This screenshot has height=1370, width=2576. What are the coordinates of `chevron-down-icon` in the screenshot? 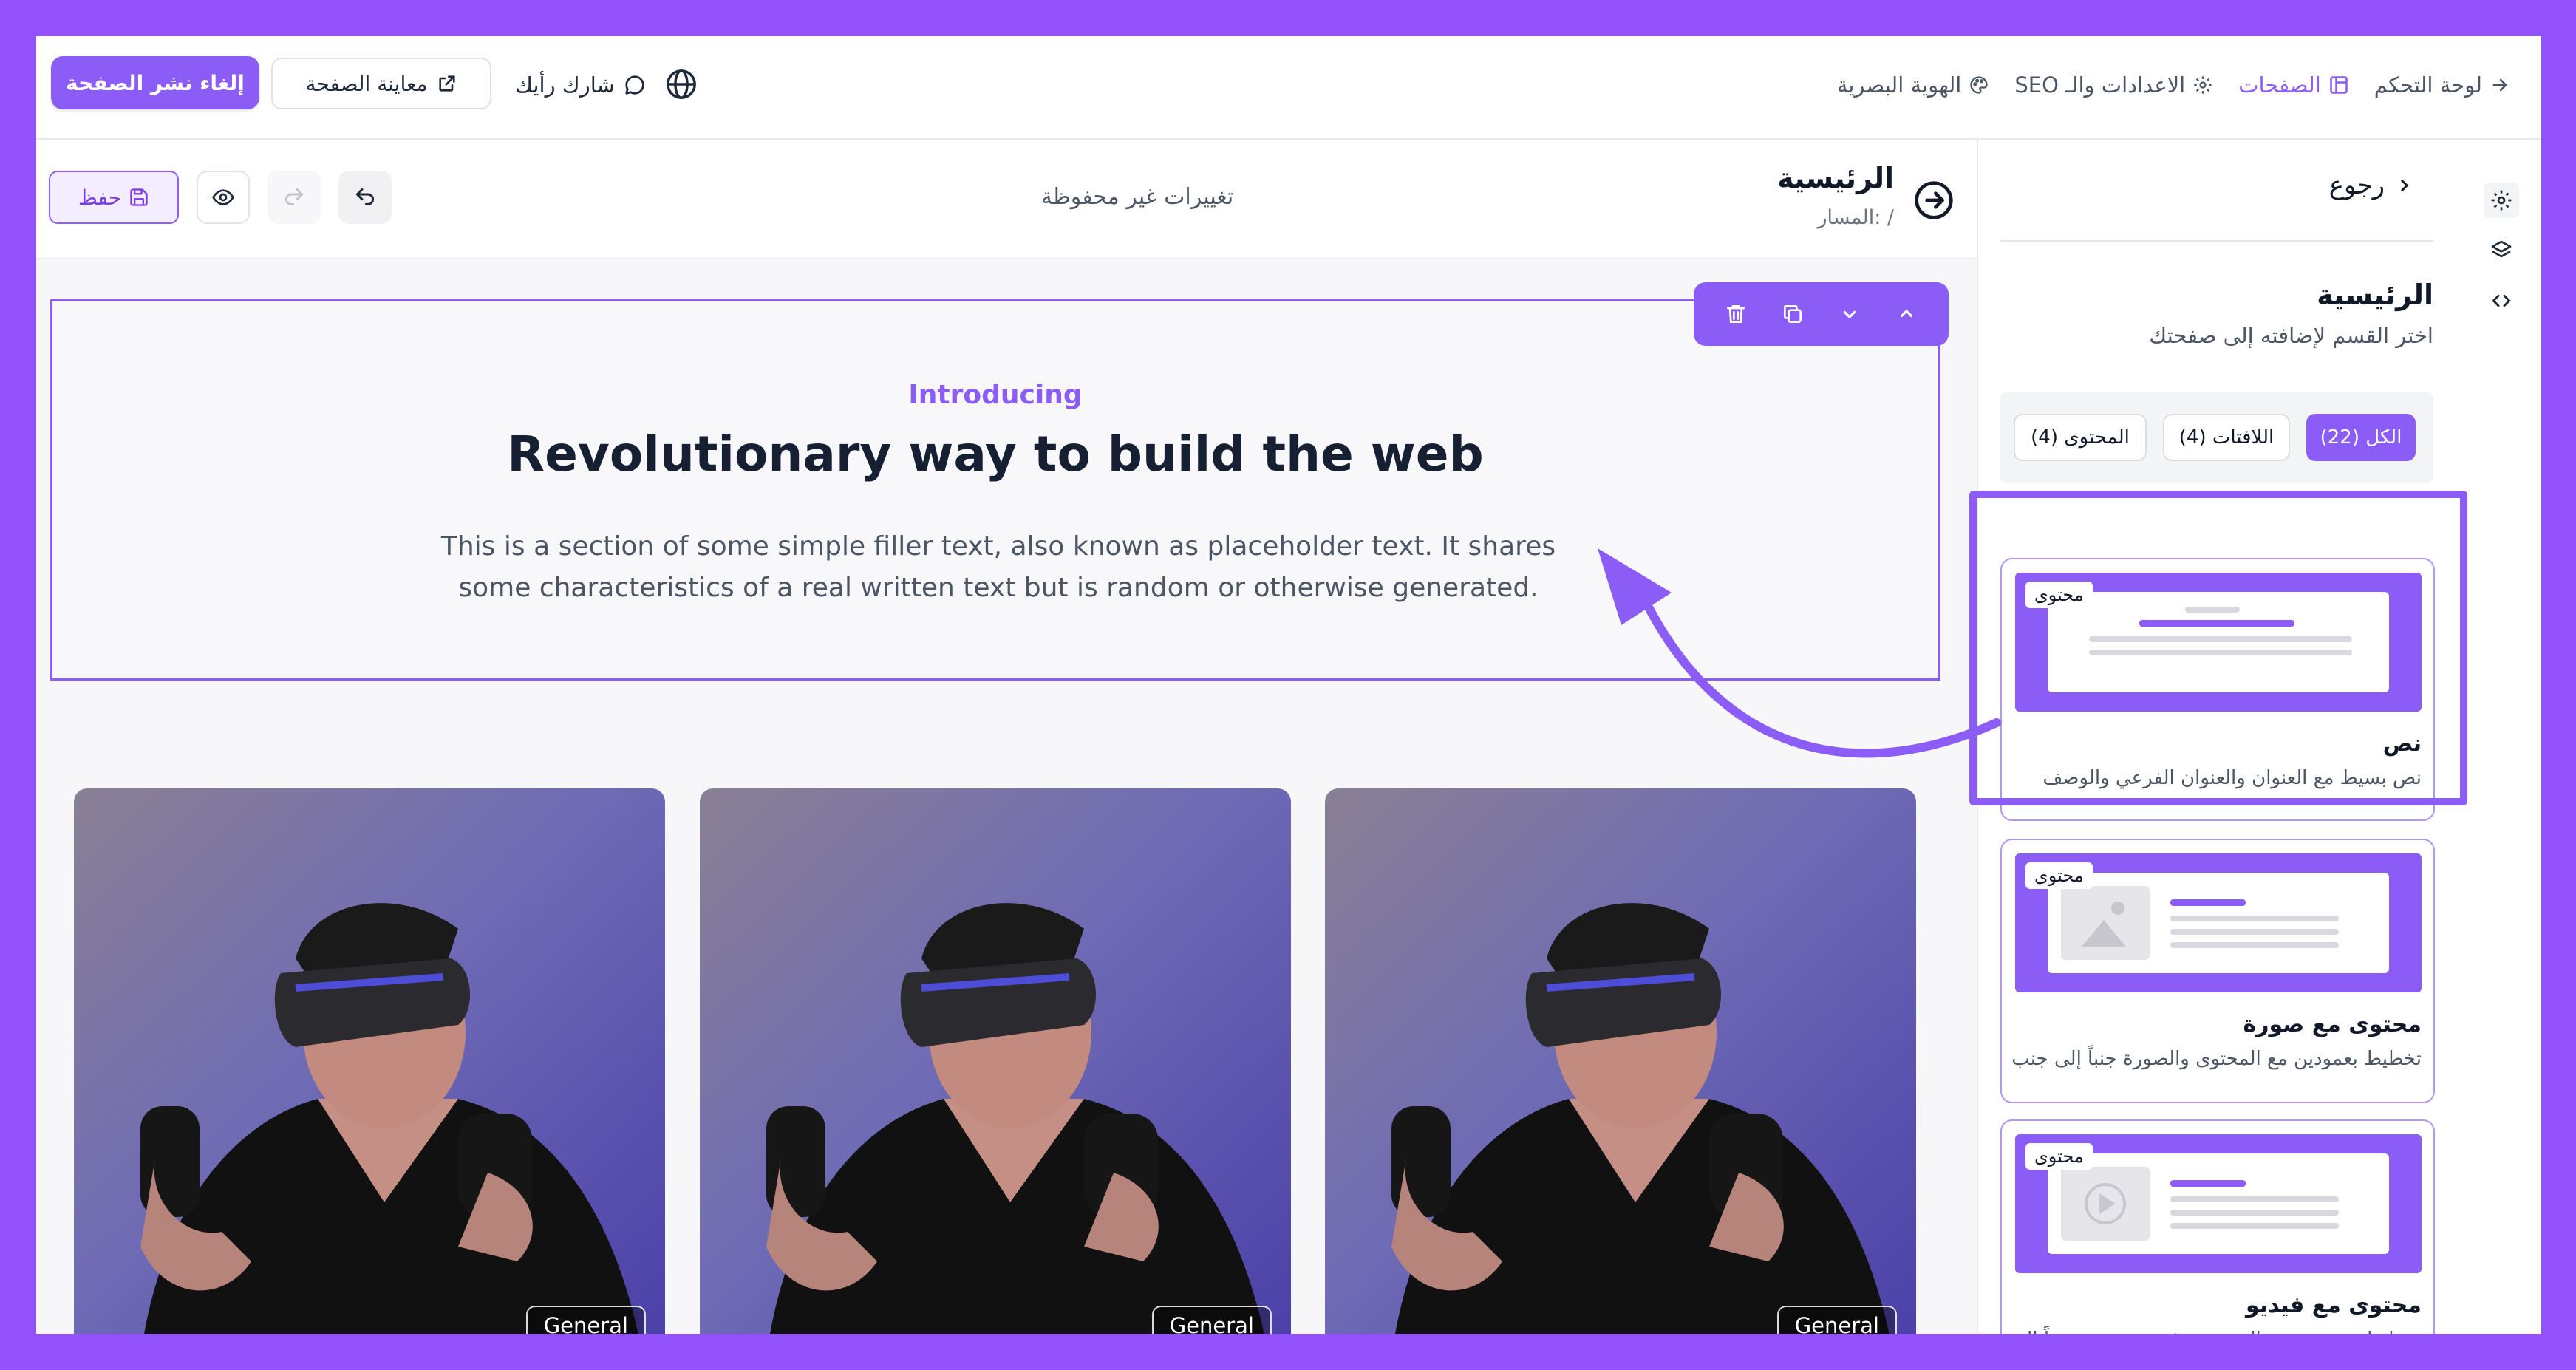 It's located at (1849, 314).